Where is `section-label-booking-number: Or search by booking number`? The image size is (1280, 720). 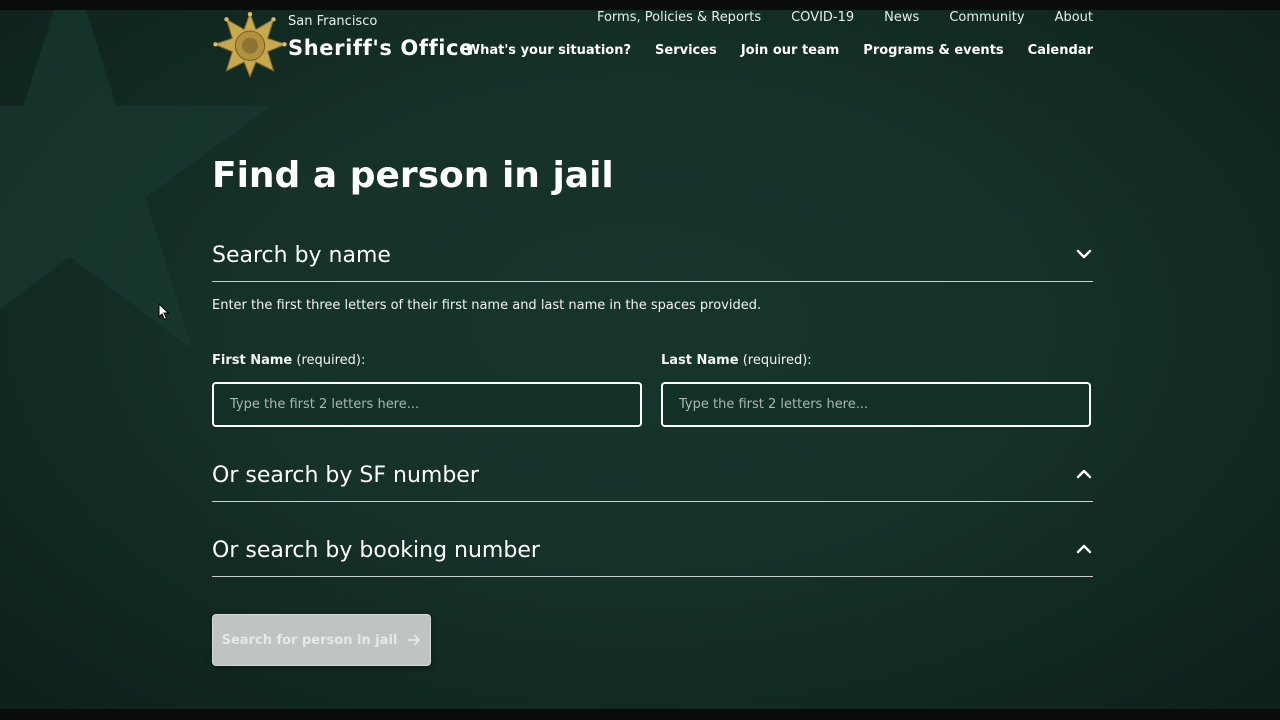 section-label-booking-number: Or search by booking number is located at coordinates (376, 550).